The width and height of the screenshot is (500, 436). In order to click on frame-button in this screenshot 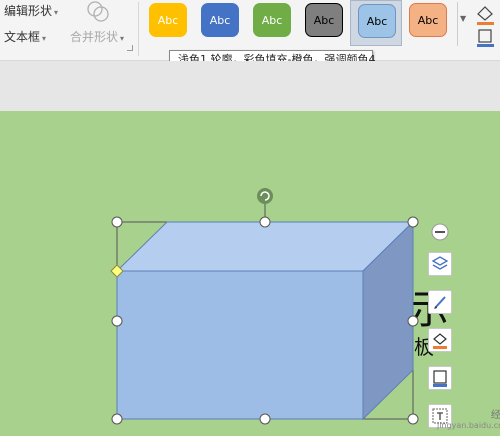, I will do `click(440, 378)`.